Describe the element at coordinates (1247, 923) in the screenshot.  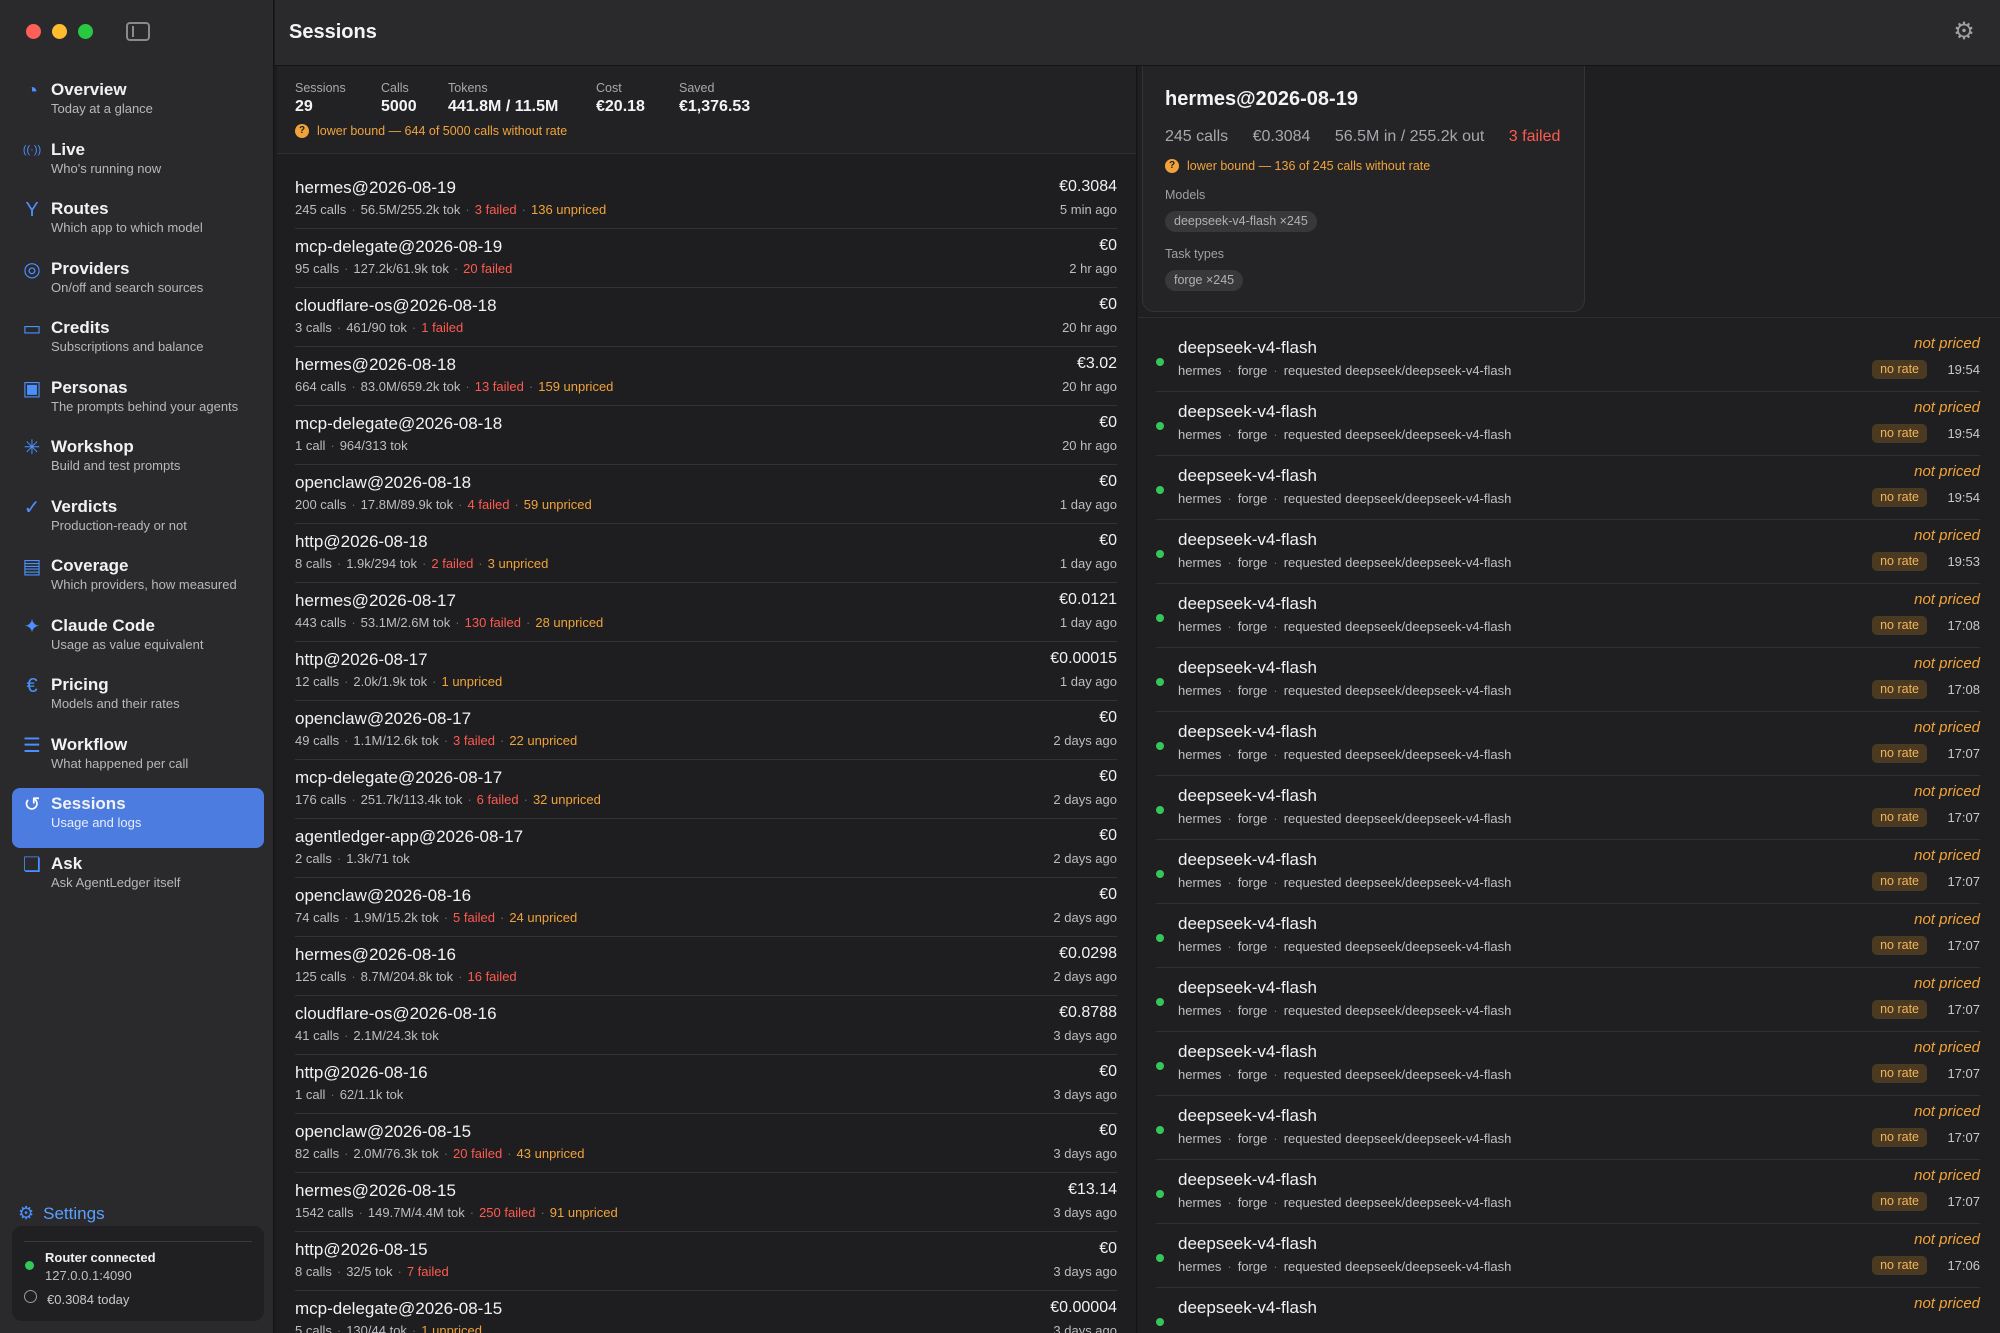
I see `call-model: deepseek-v4-flash` at that location.